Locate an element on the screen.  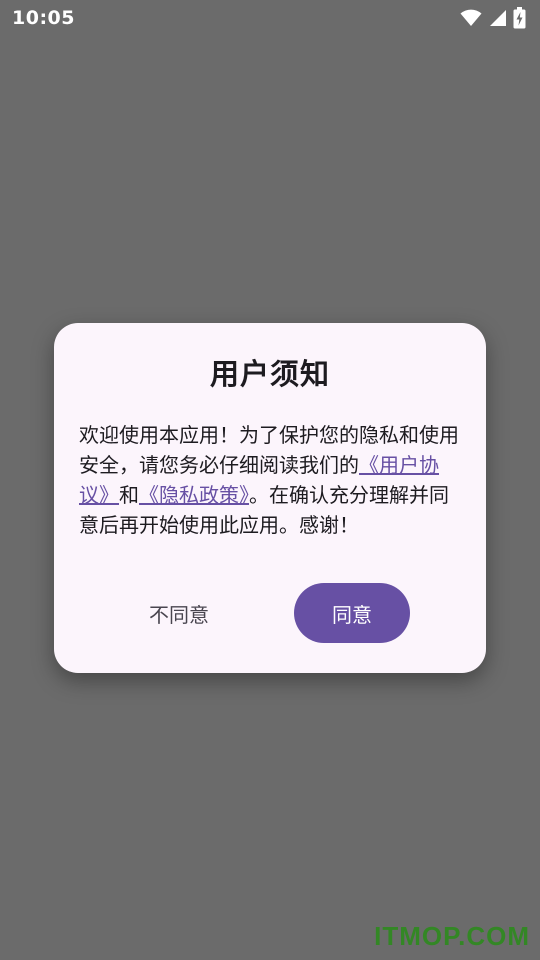
status-icons is located at coordinates (493, 18).